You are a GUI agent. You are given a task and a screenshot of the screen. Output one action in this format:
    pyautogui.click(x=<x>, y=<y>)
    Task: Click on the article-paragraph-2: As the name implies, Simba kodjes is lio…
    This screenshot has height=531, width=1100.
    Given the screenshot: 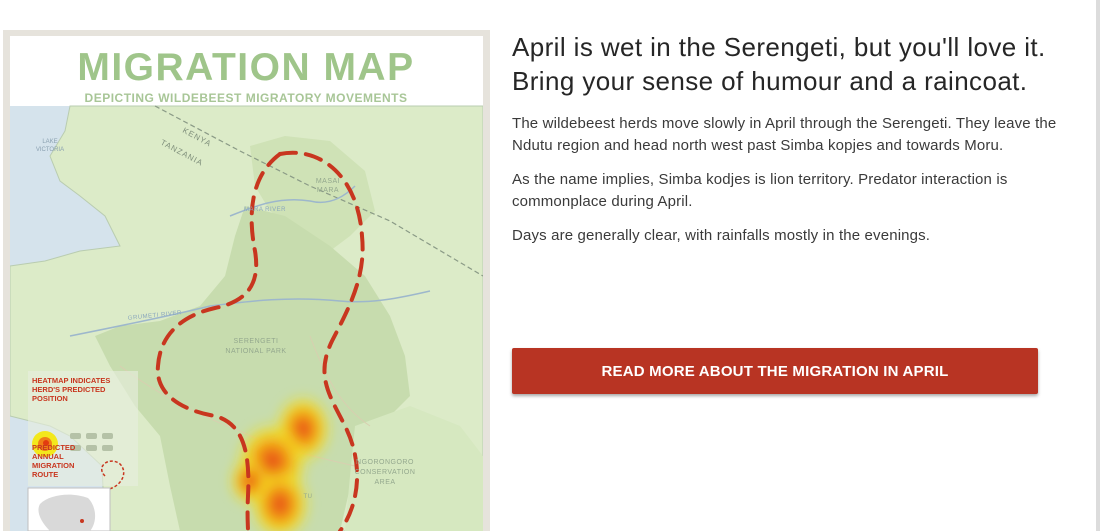 What is the action you would take?
    pyautogui.click(x=760, y=190)
    